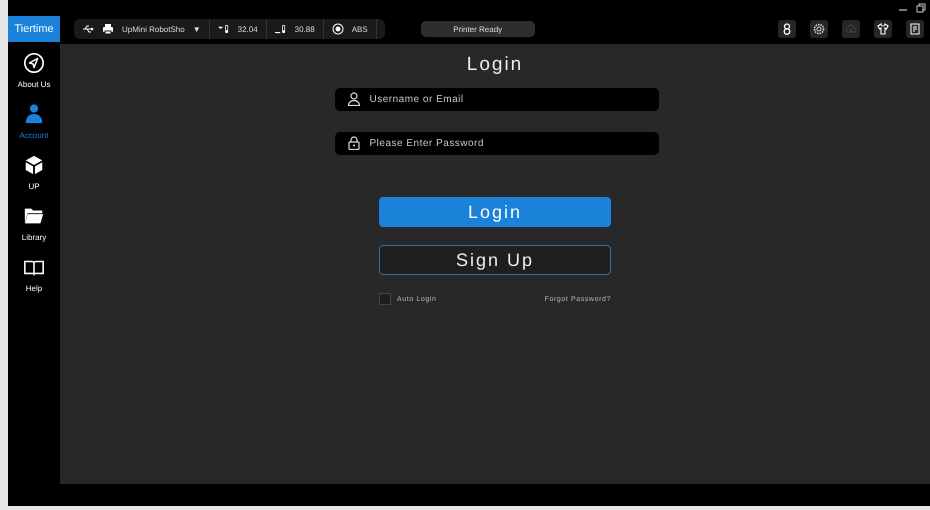 This screenshot has width=930, height=510. What do you see at coordinates (921, 8) in the screenshot?
I see `restore-icon` at bounding box center [921, 8].